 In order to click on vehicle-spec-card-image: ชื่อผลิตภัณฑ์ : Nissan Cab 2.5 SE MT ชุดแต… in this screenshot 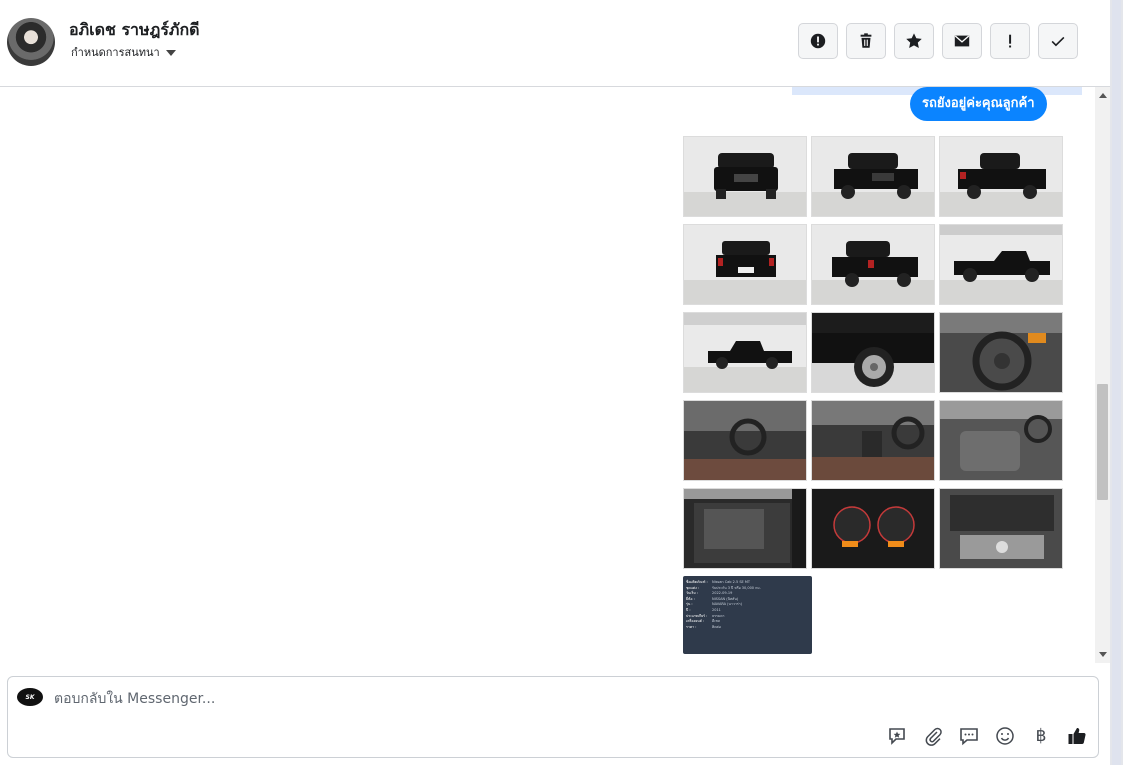, I will do `click(747, 615)`.